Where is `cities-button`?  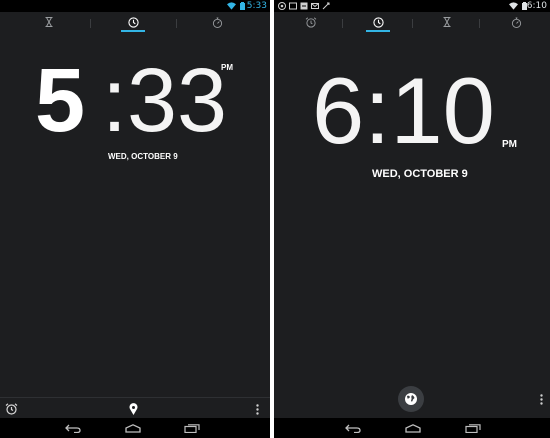 cities-button is located at coordinates (133, 409).